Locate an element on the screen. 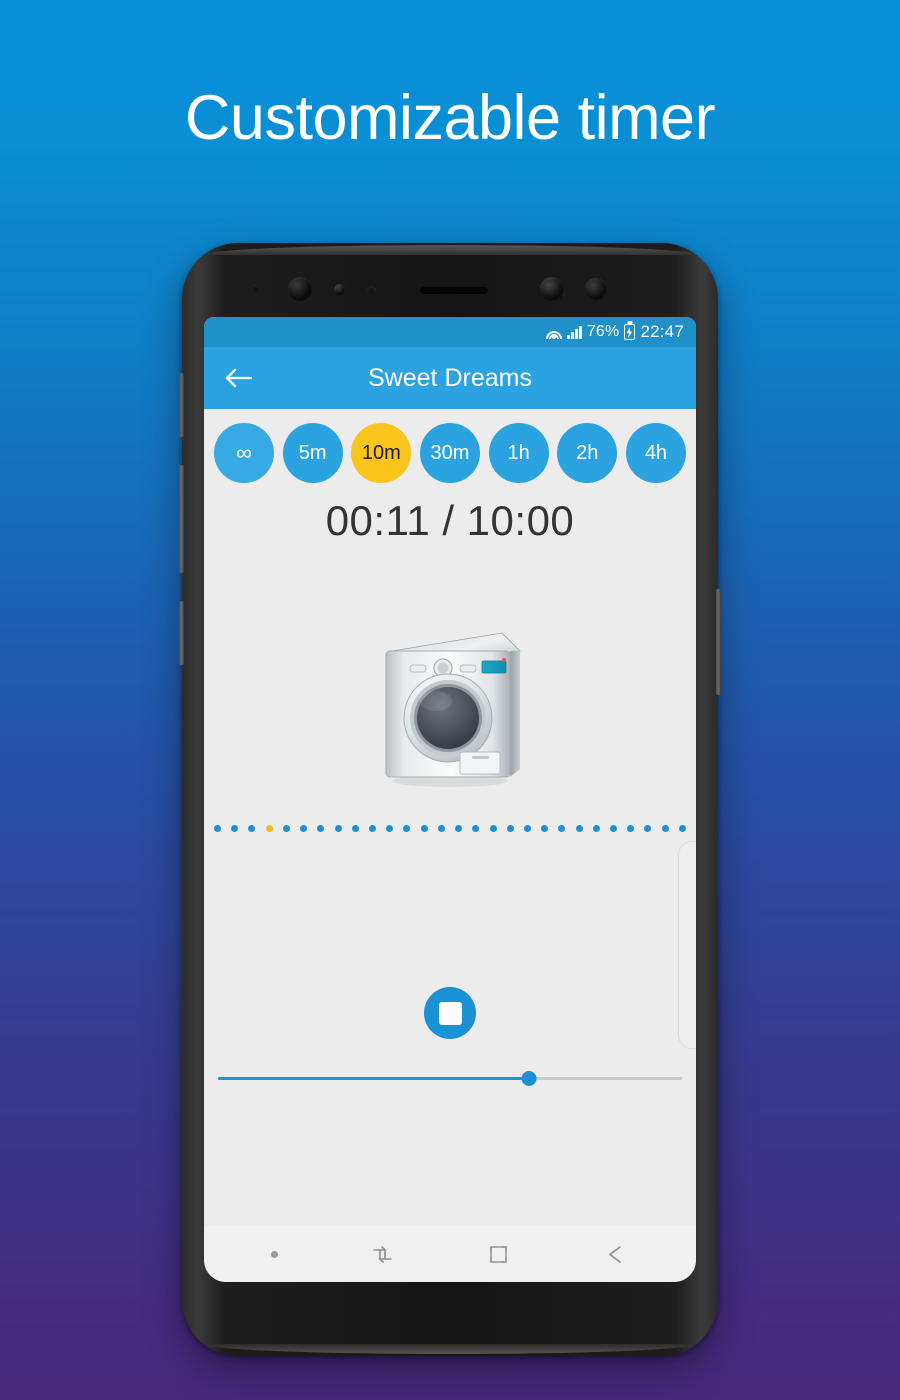  chip-infinite: ∞ is located at coordinates (244, 453).